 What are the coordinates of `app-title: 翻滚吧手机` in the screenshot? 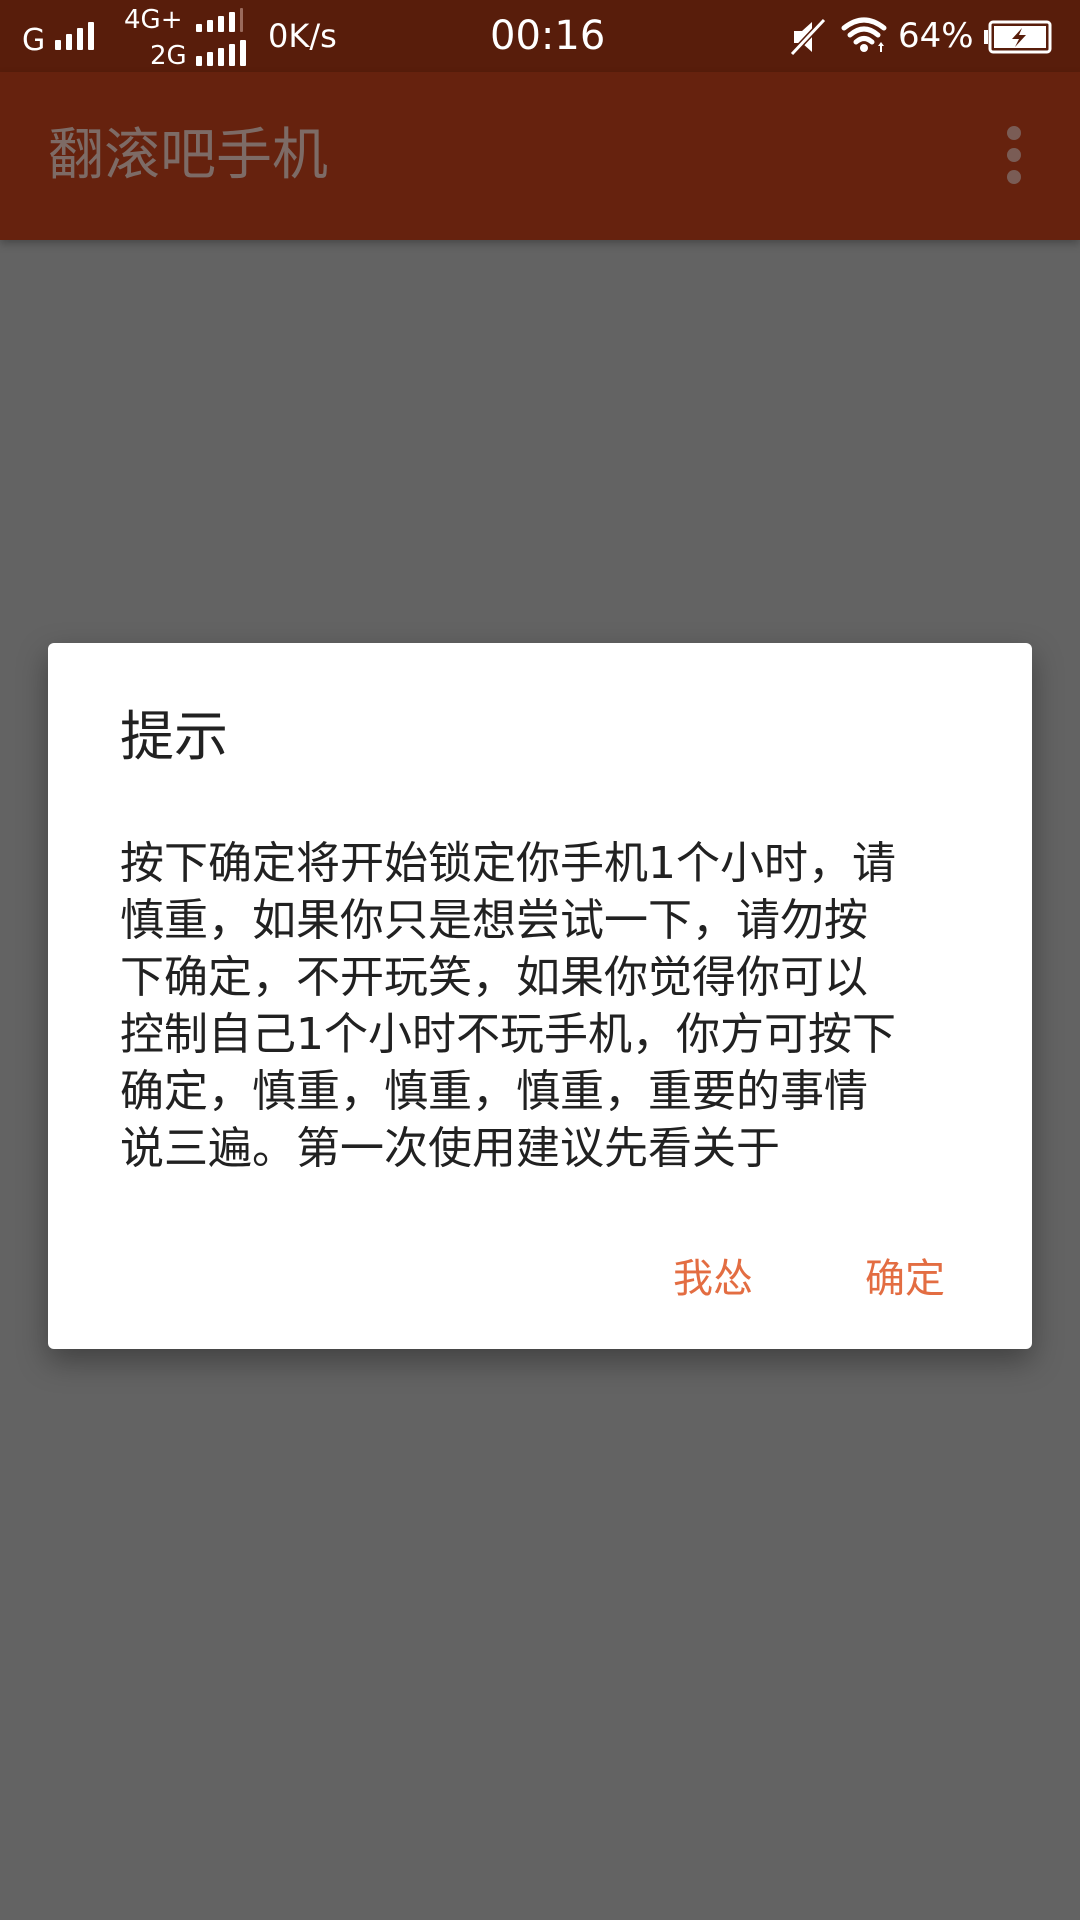 It's located at (188, 155).